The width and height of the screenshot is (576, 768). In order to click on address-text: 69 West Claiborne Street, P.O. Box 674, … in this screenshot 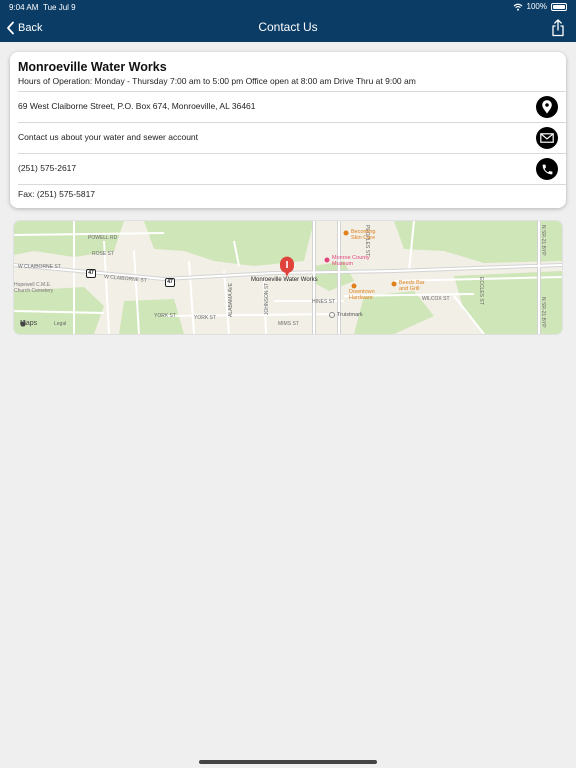, I will do `click(137, 106)`.